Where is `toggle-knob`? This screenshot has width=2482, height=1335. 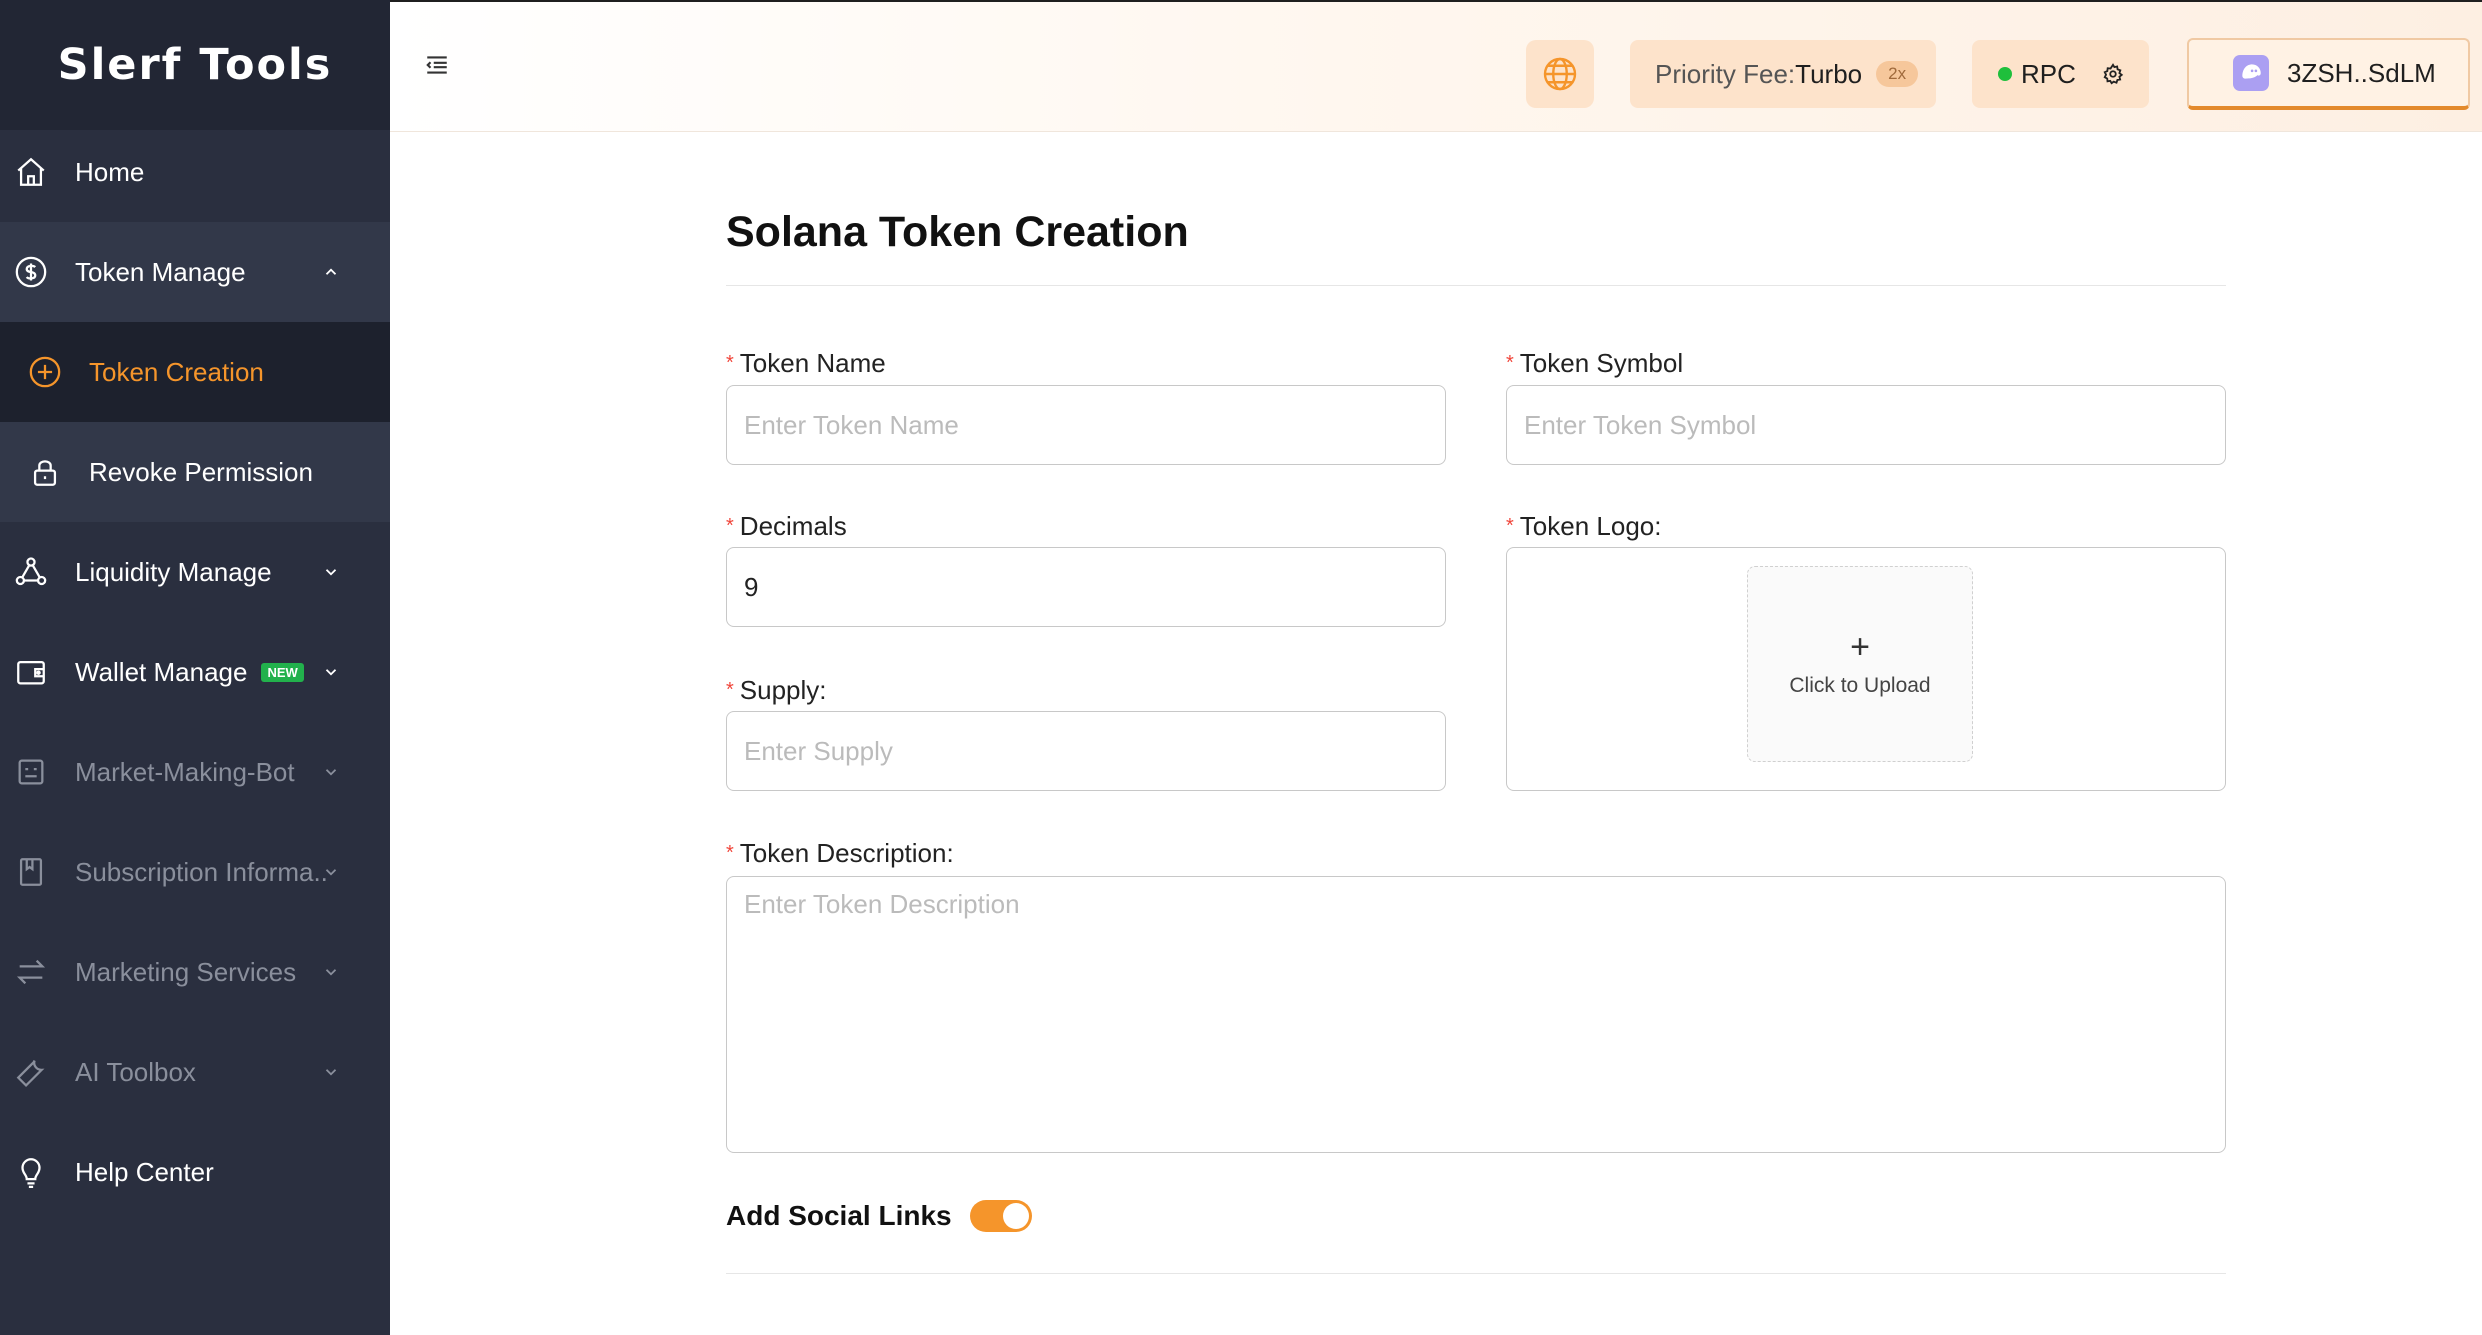 toggle-knob is located at coordinates (1016, 1216).